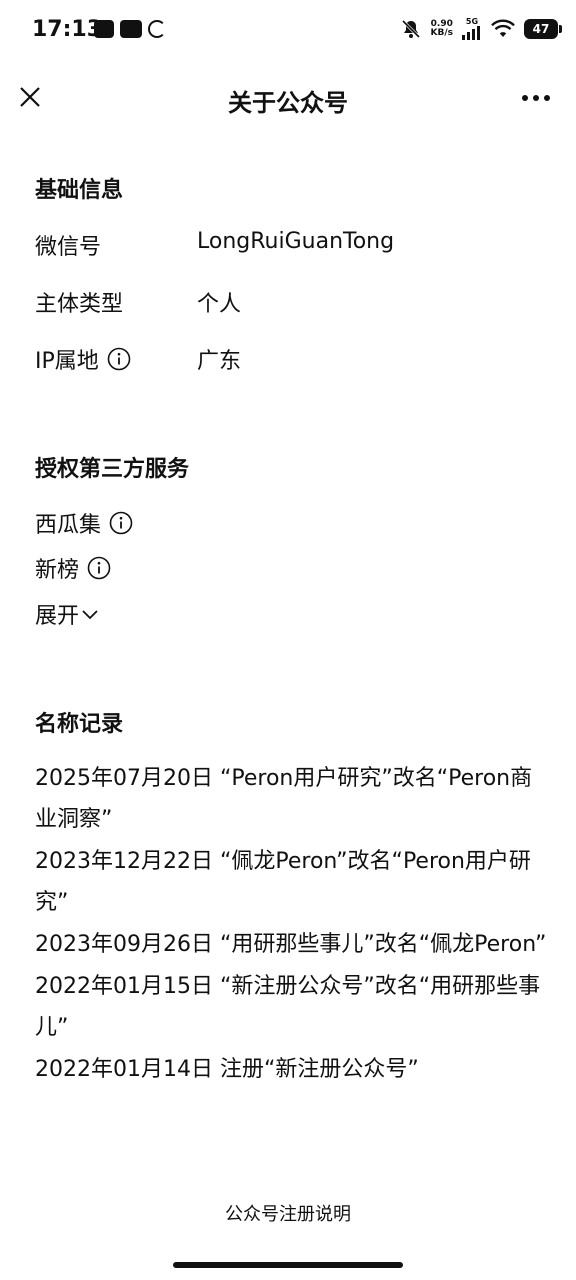  I want to click on home-indicator, so click(288, 1265).